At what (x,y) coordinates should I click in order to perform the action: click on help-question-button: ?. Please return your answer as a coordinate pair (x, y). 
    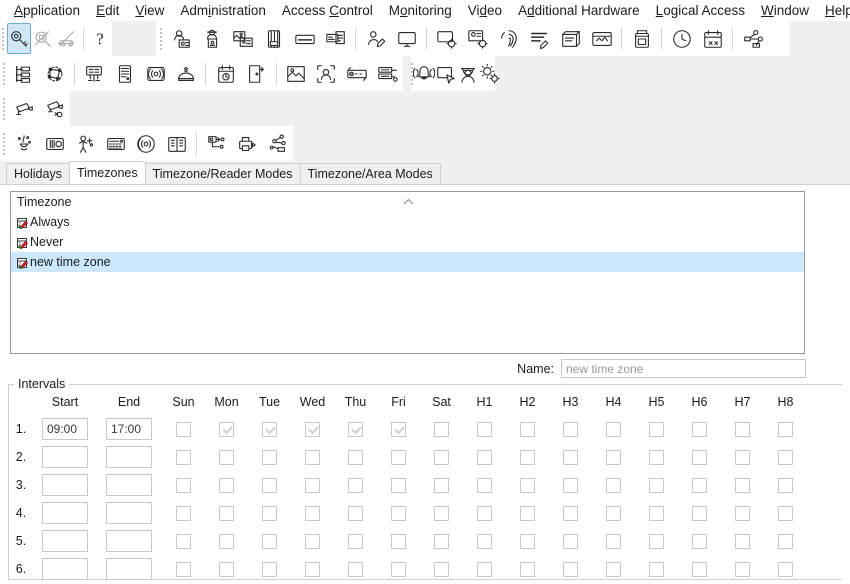
    Looking at the image, I should click on (100, 38).